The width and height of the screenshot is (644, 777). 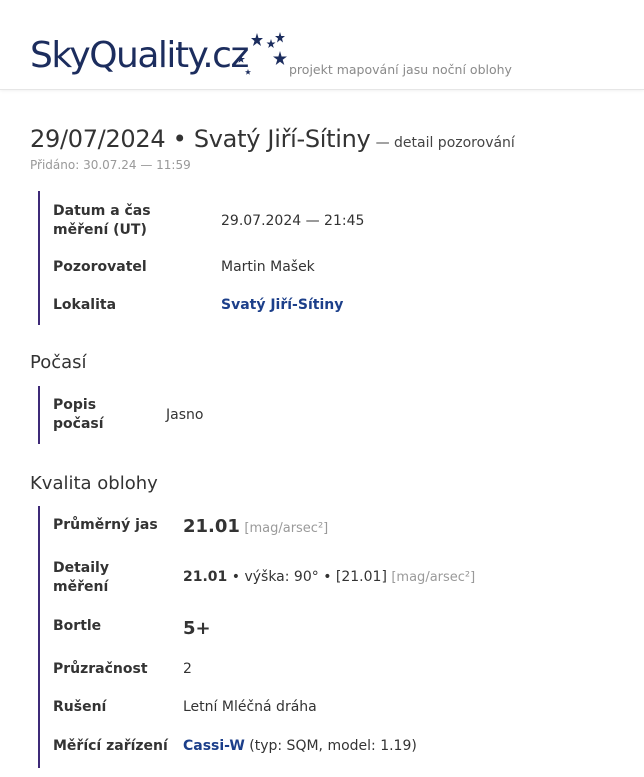 What do you see at coordinates (445, 143) in the screenshot?
I see `page-subtitle: — detail pozorování` at bounding box center [445, 143].